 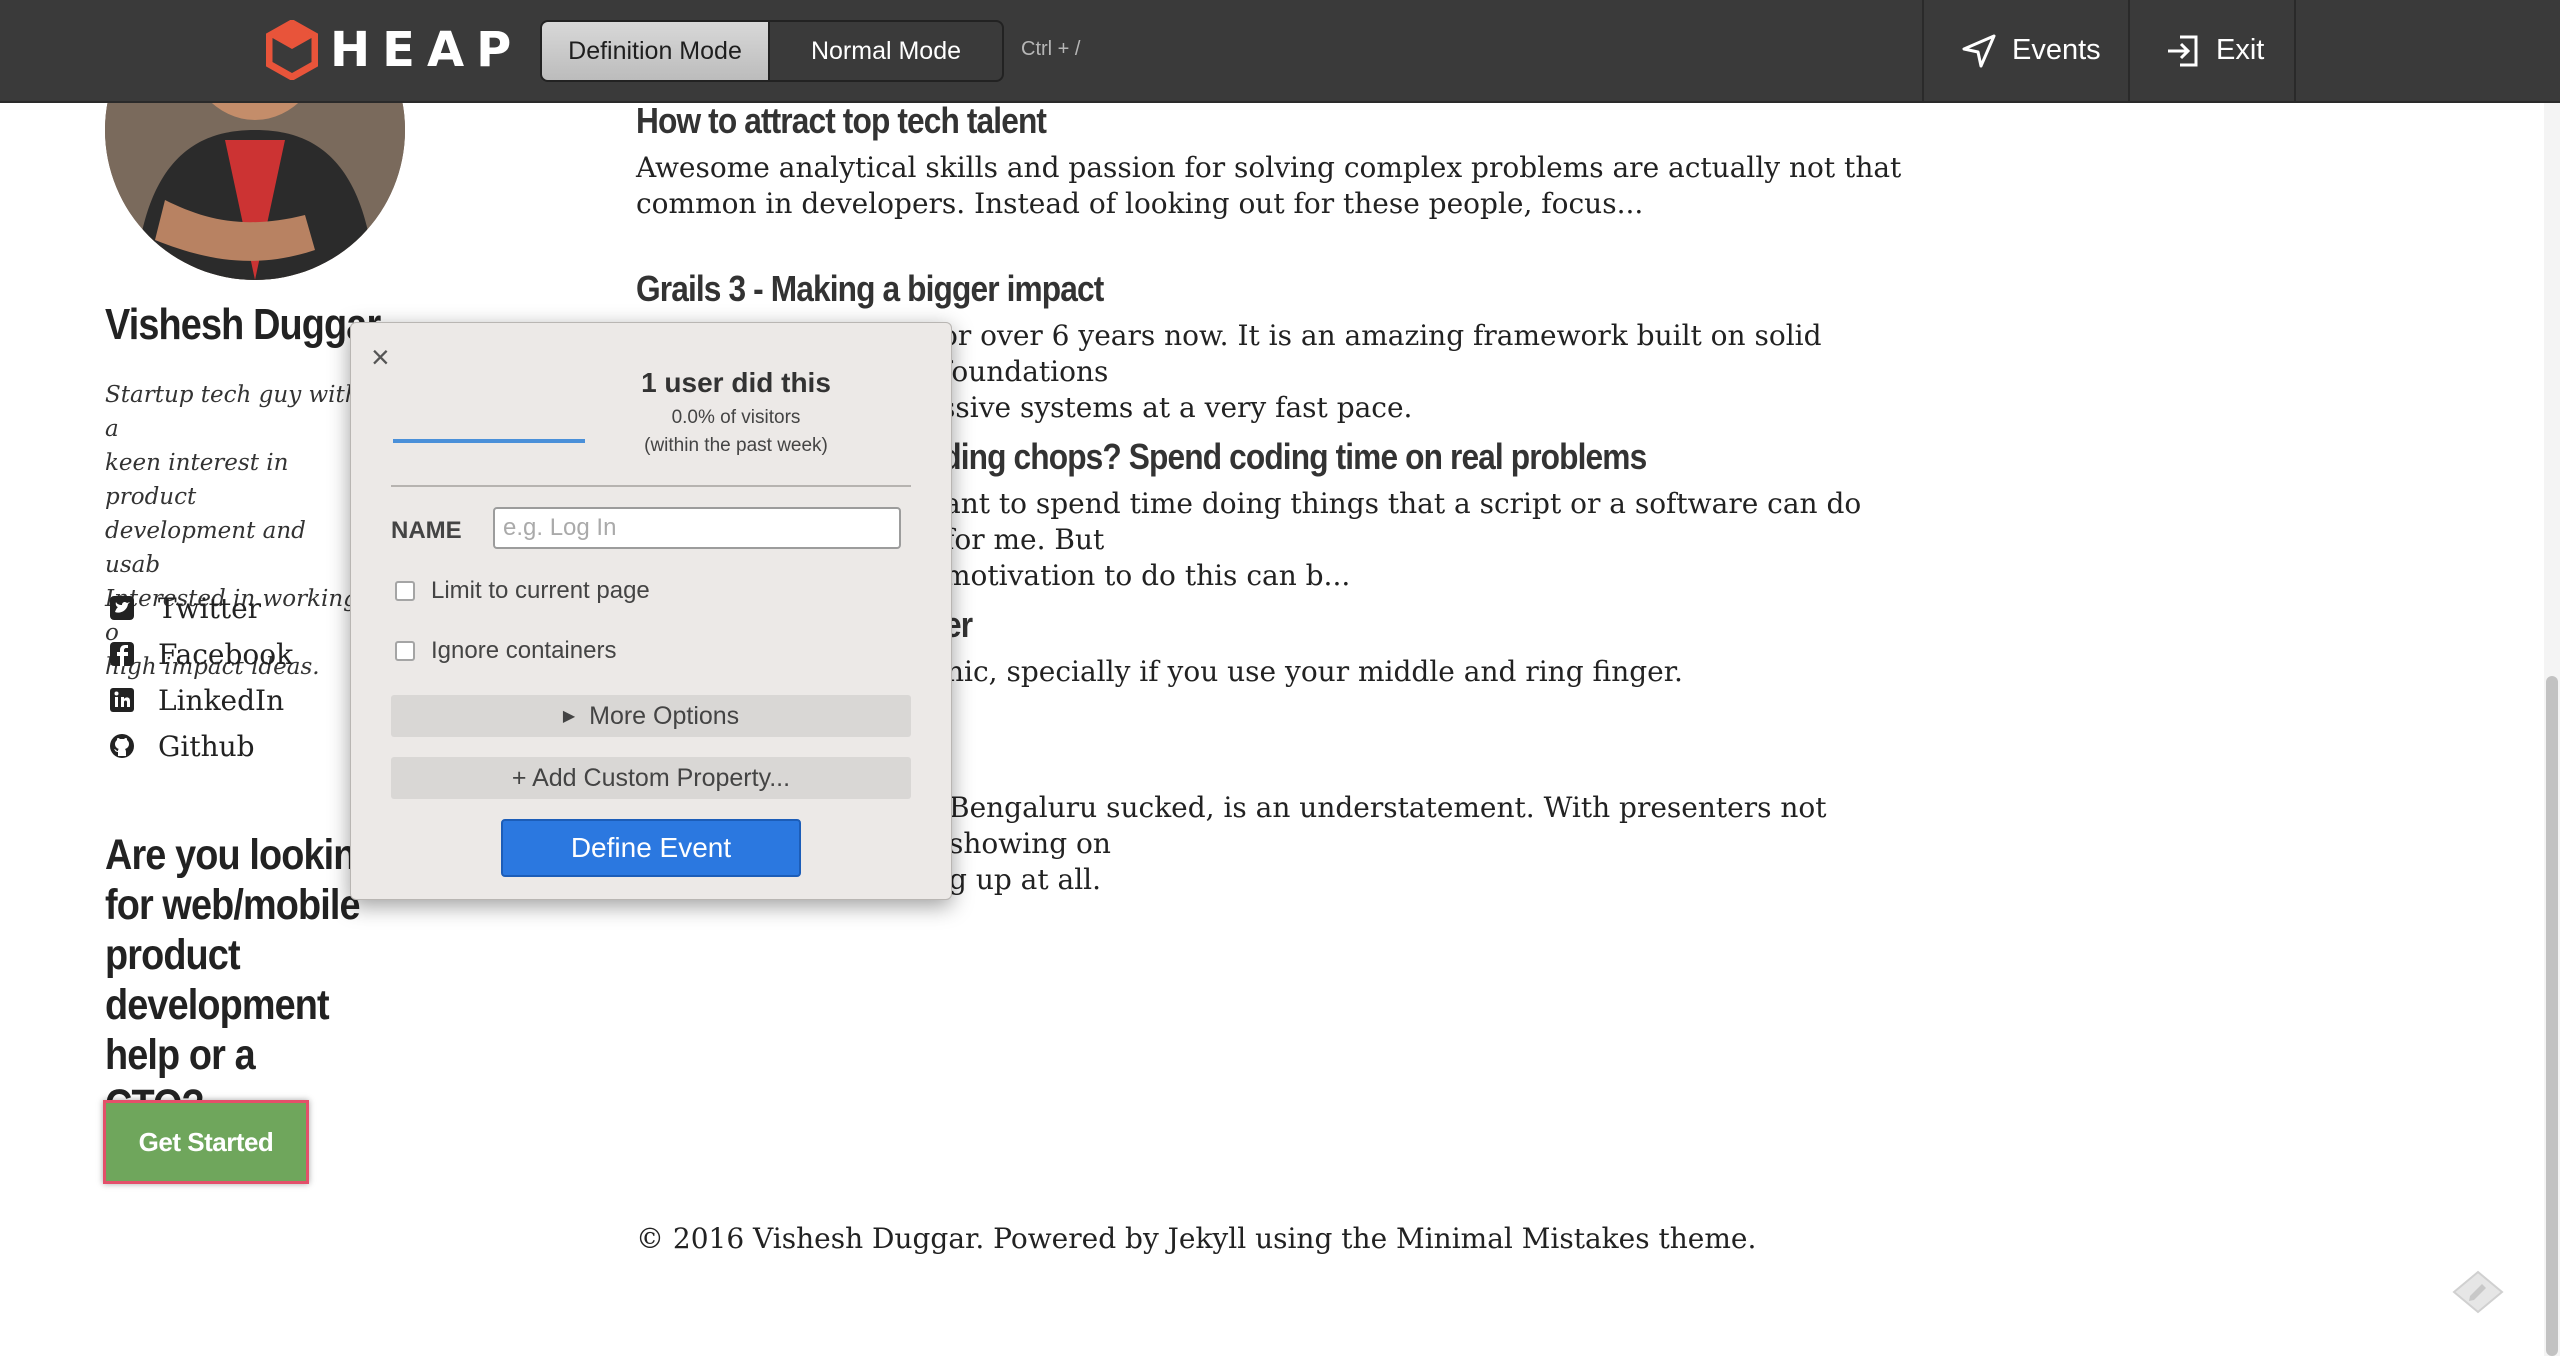 I want to click on ignore-containers-checkbox, so click(x=405, y=651).